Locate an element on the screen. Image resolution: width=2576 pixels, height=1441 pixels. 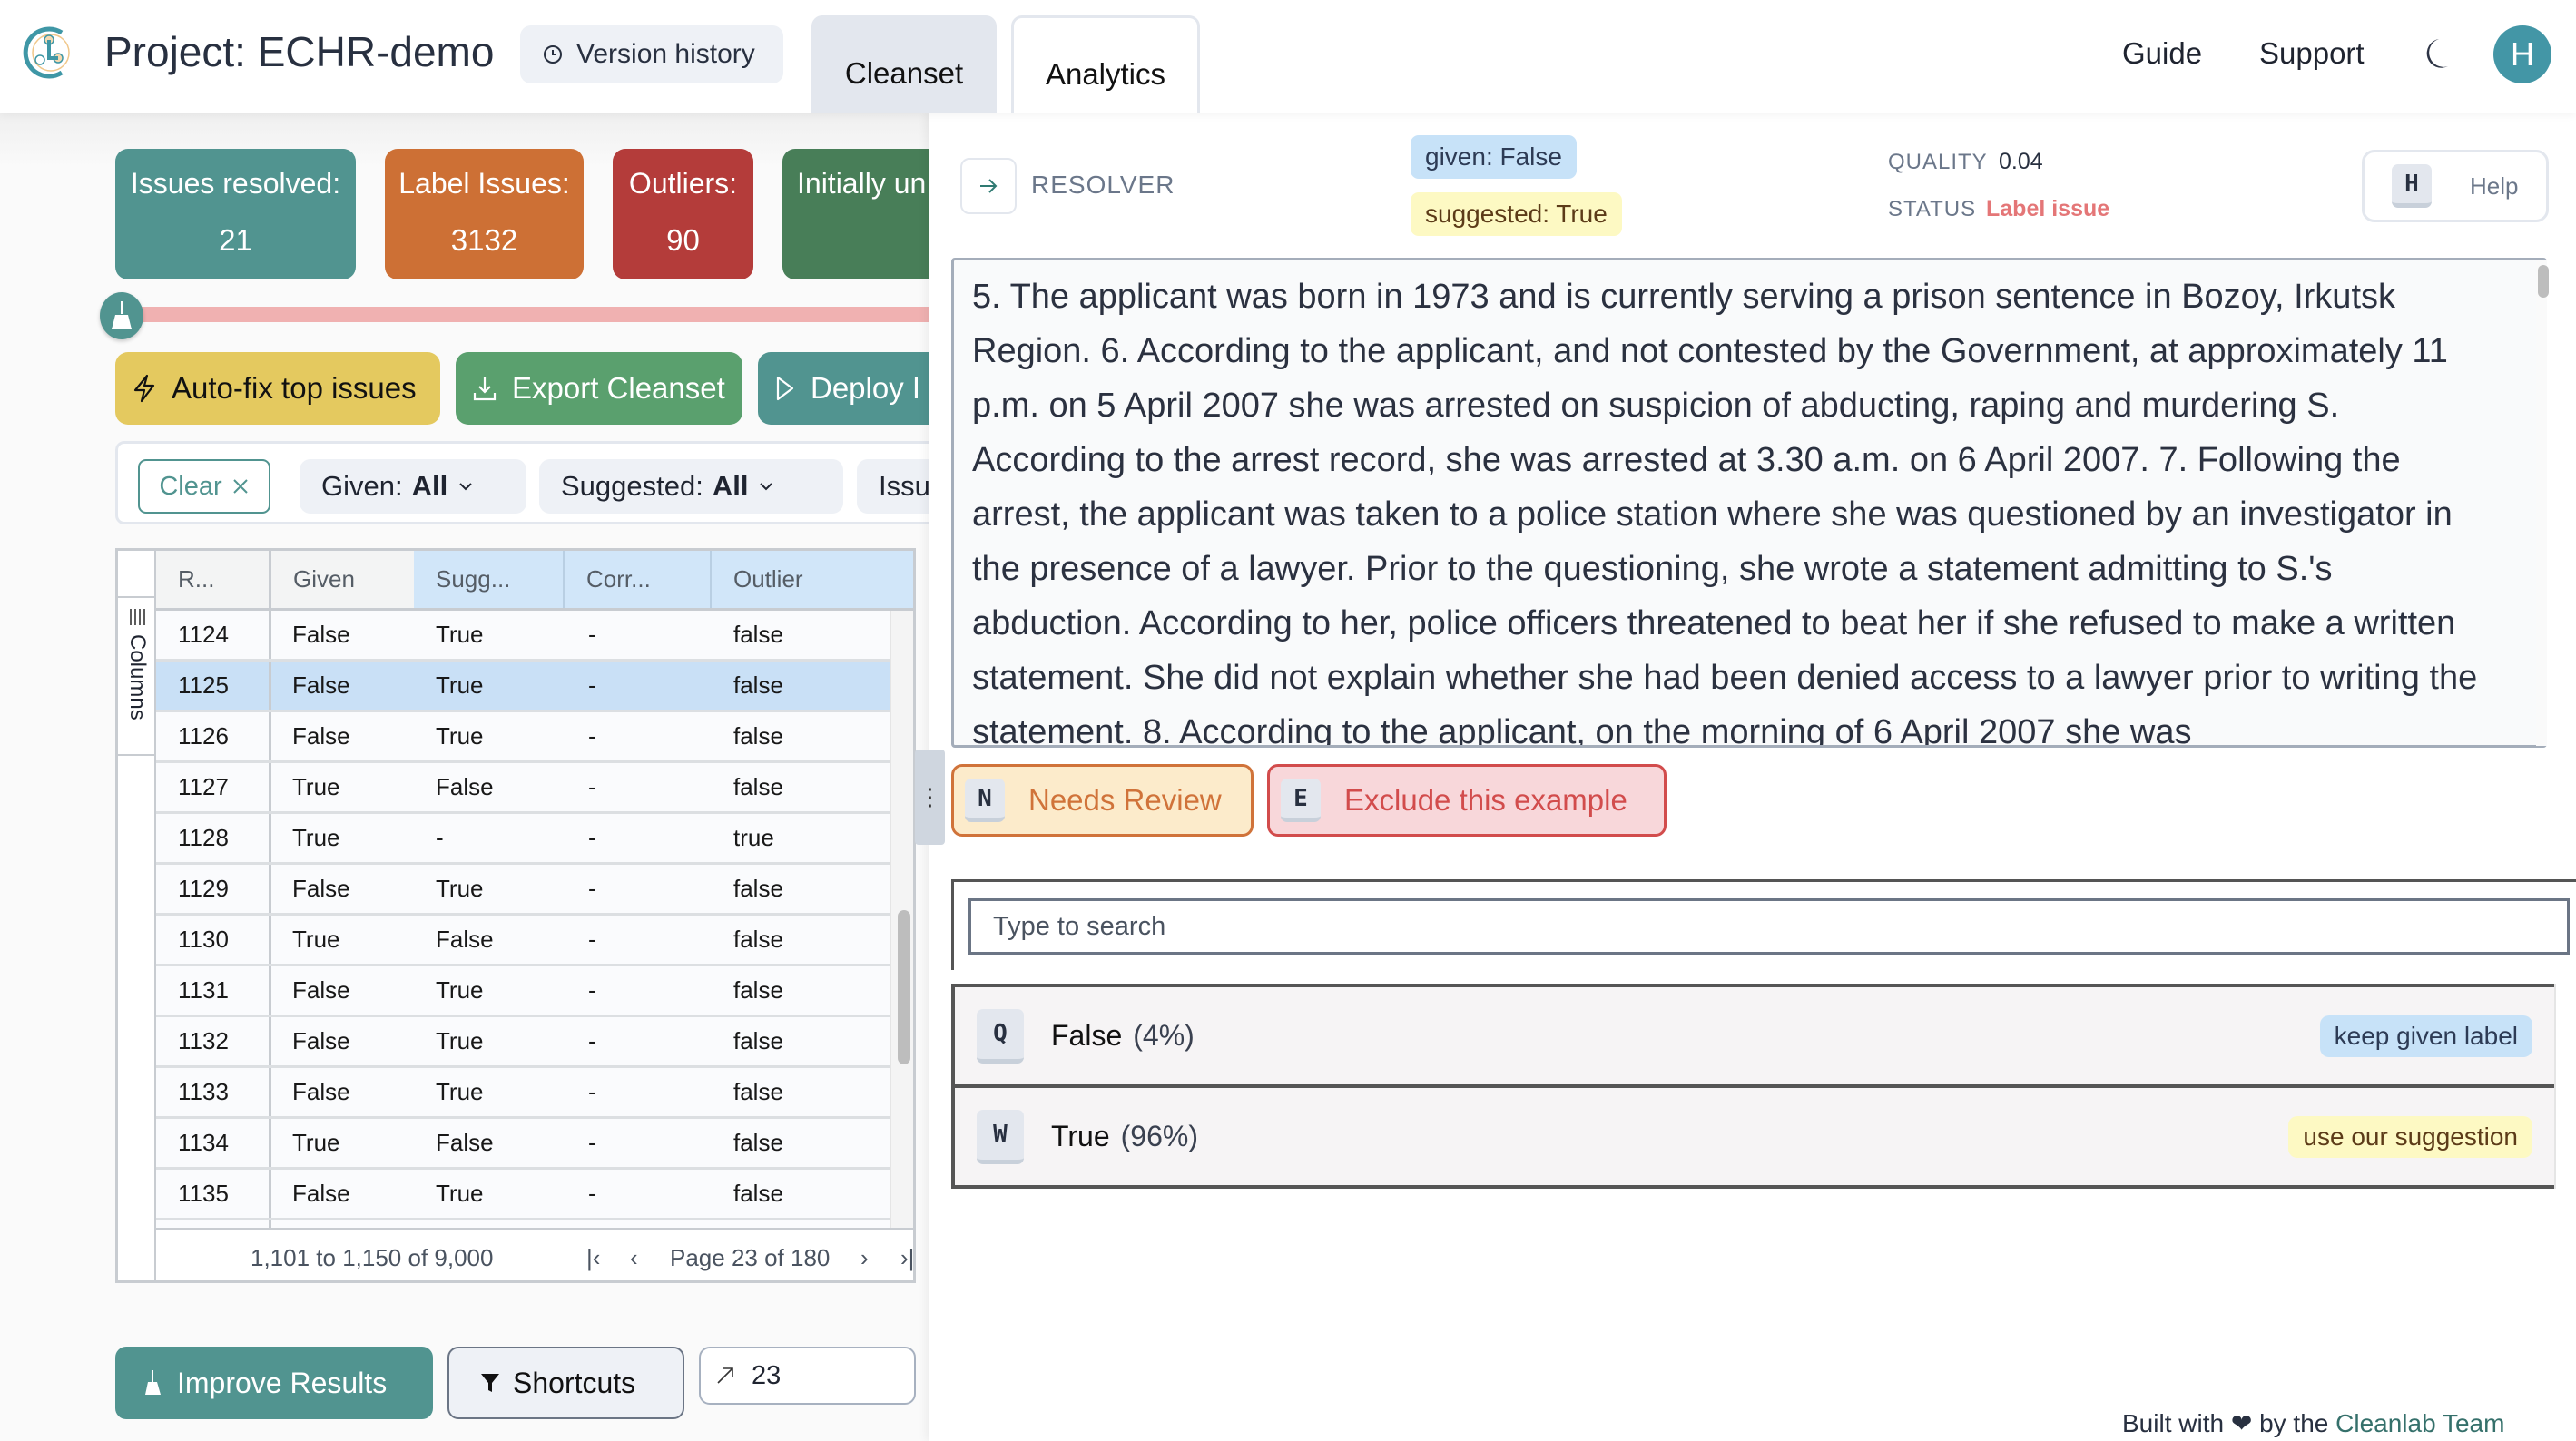
table-row: 1127 True False - false is located at coordinates (523, 789).